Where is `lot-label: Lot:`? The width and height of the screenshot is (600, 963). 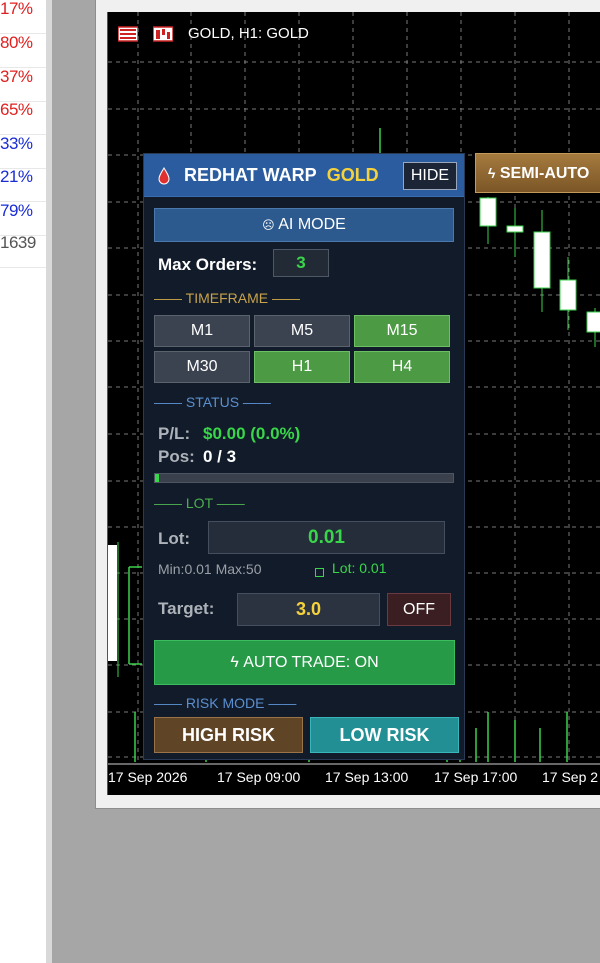
lot-label: Lot: is located at coordinates (174, 538).